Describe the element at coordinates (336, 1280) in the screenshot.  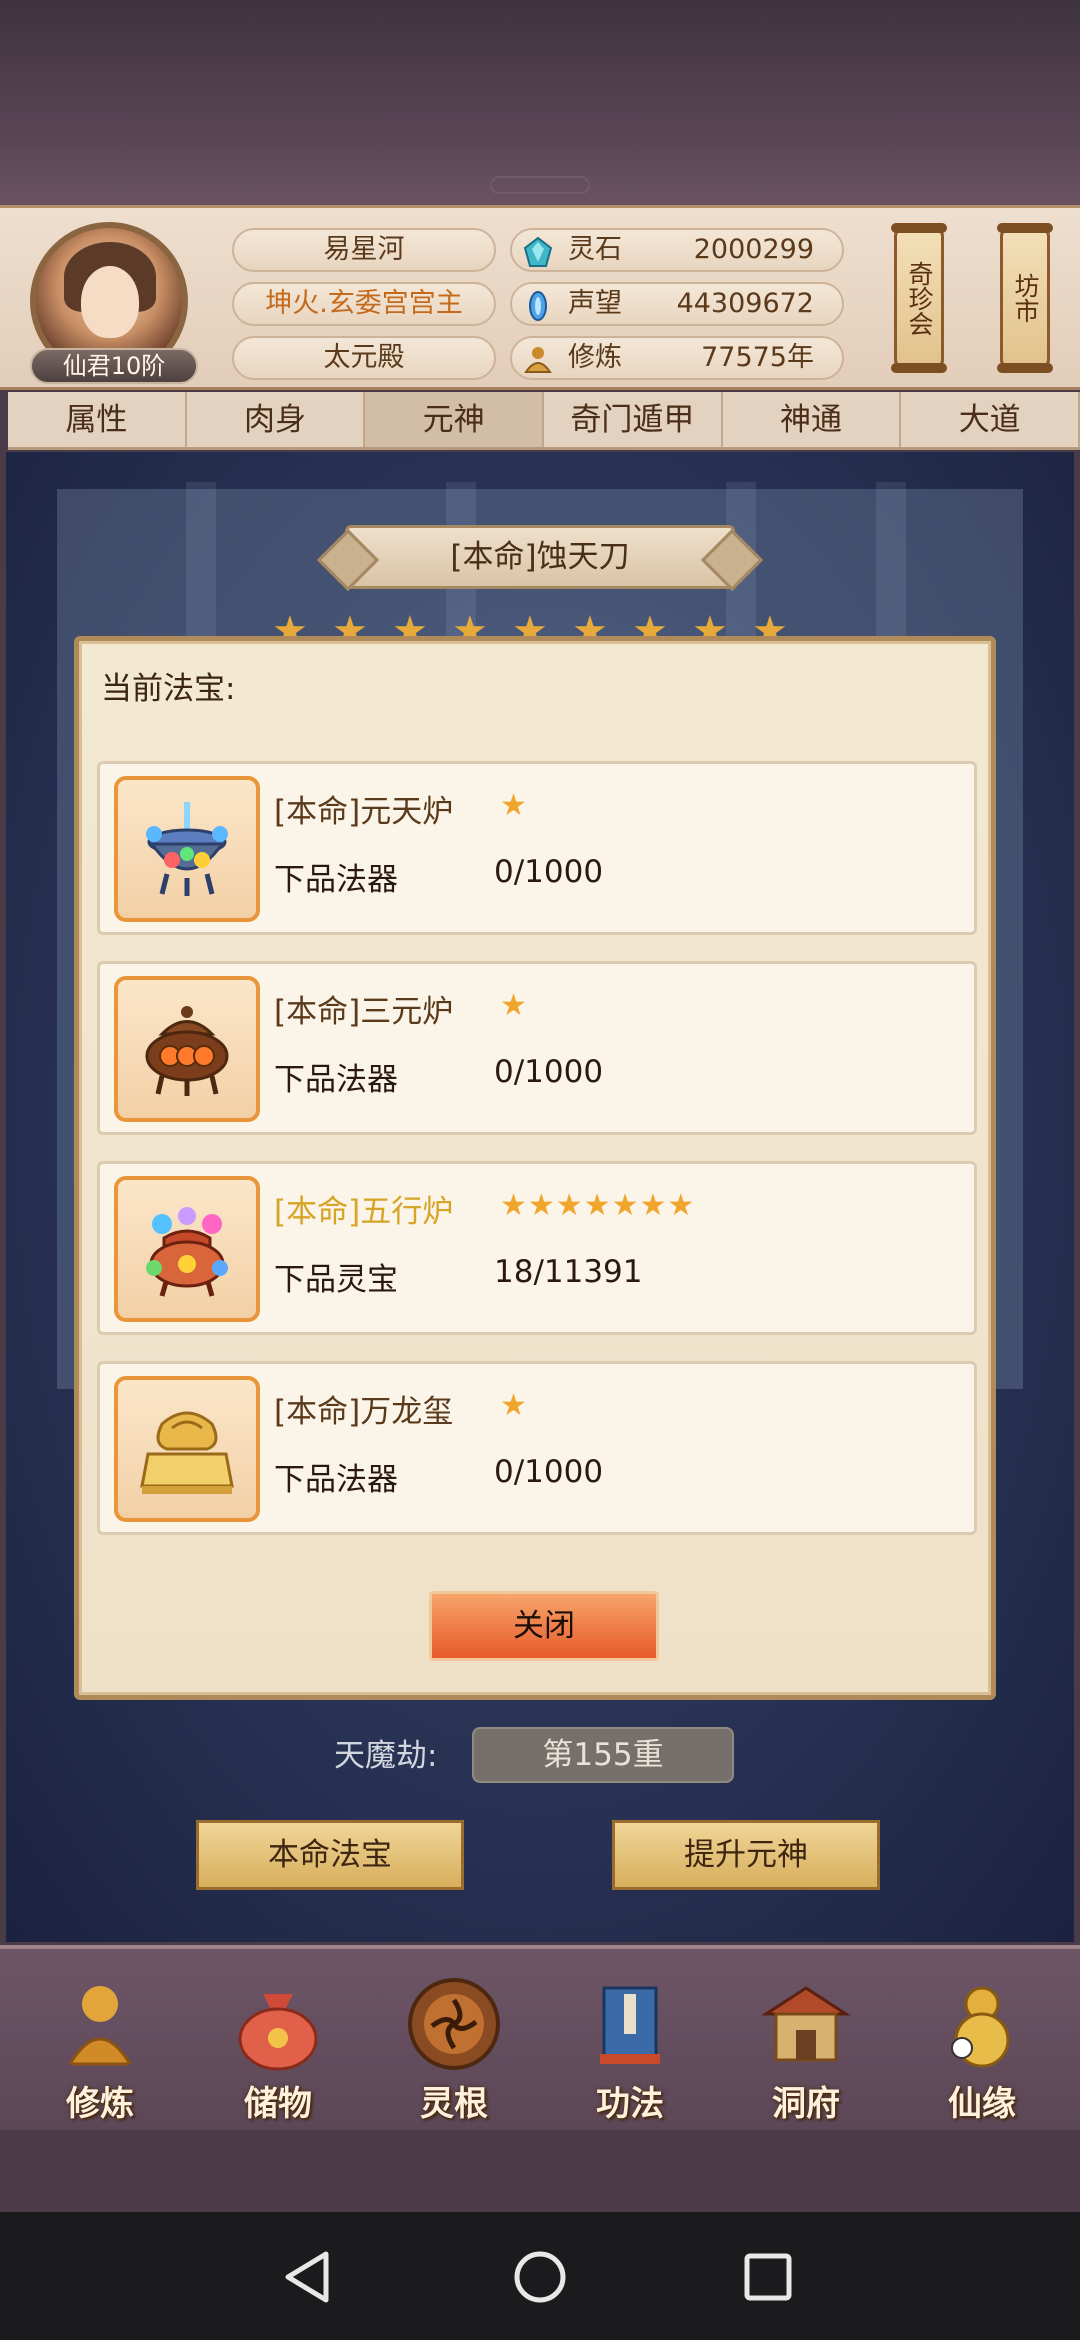
I see `item-grade: 下品灵宝` at that location.